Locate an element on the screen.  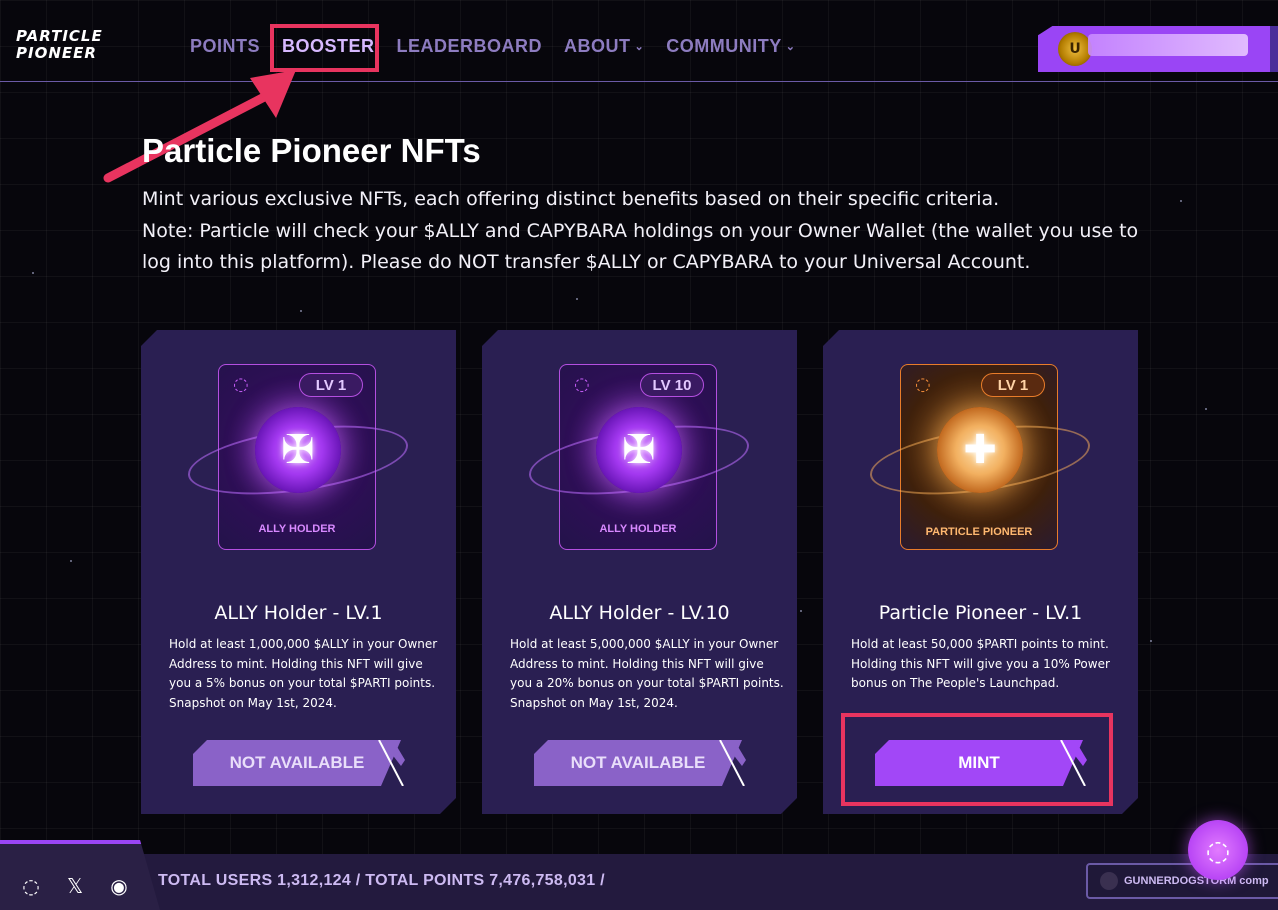
nft-label: PARTICLE PIONEER is located at coordinates (979, 532).